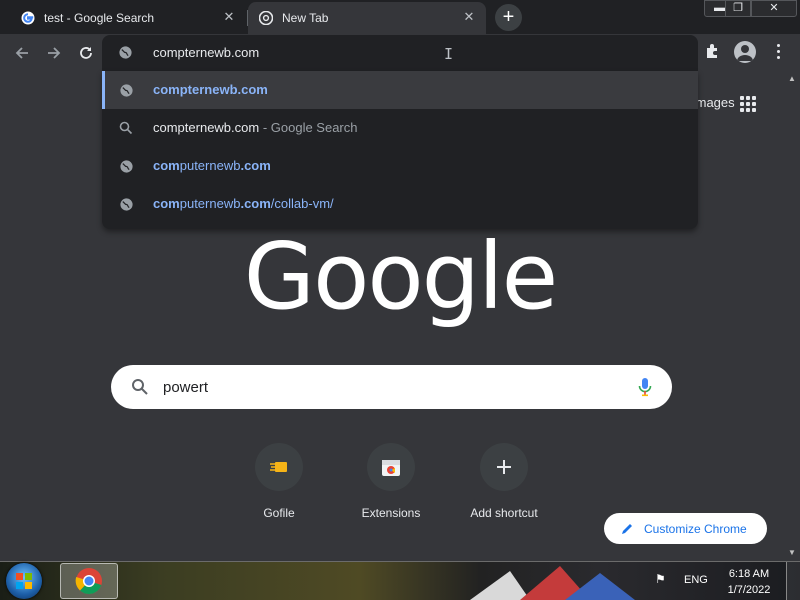 This screenshot has width=800, height=600. I want to click on scroll-up-icon: ▲, so click(792, 78).